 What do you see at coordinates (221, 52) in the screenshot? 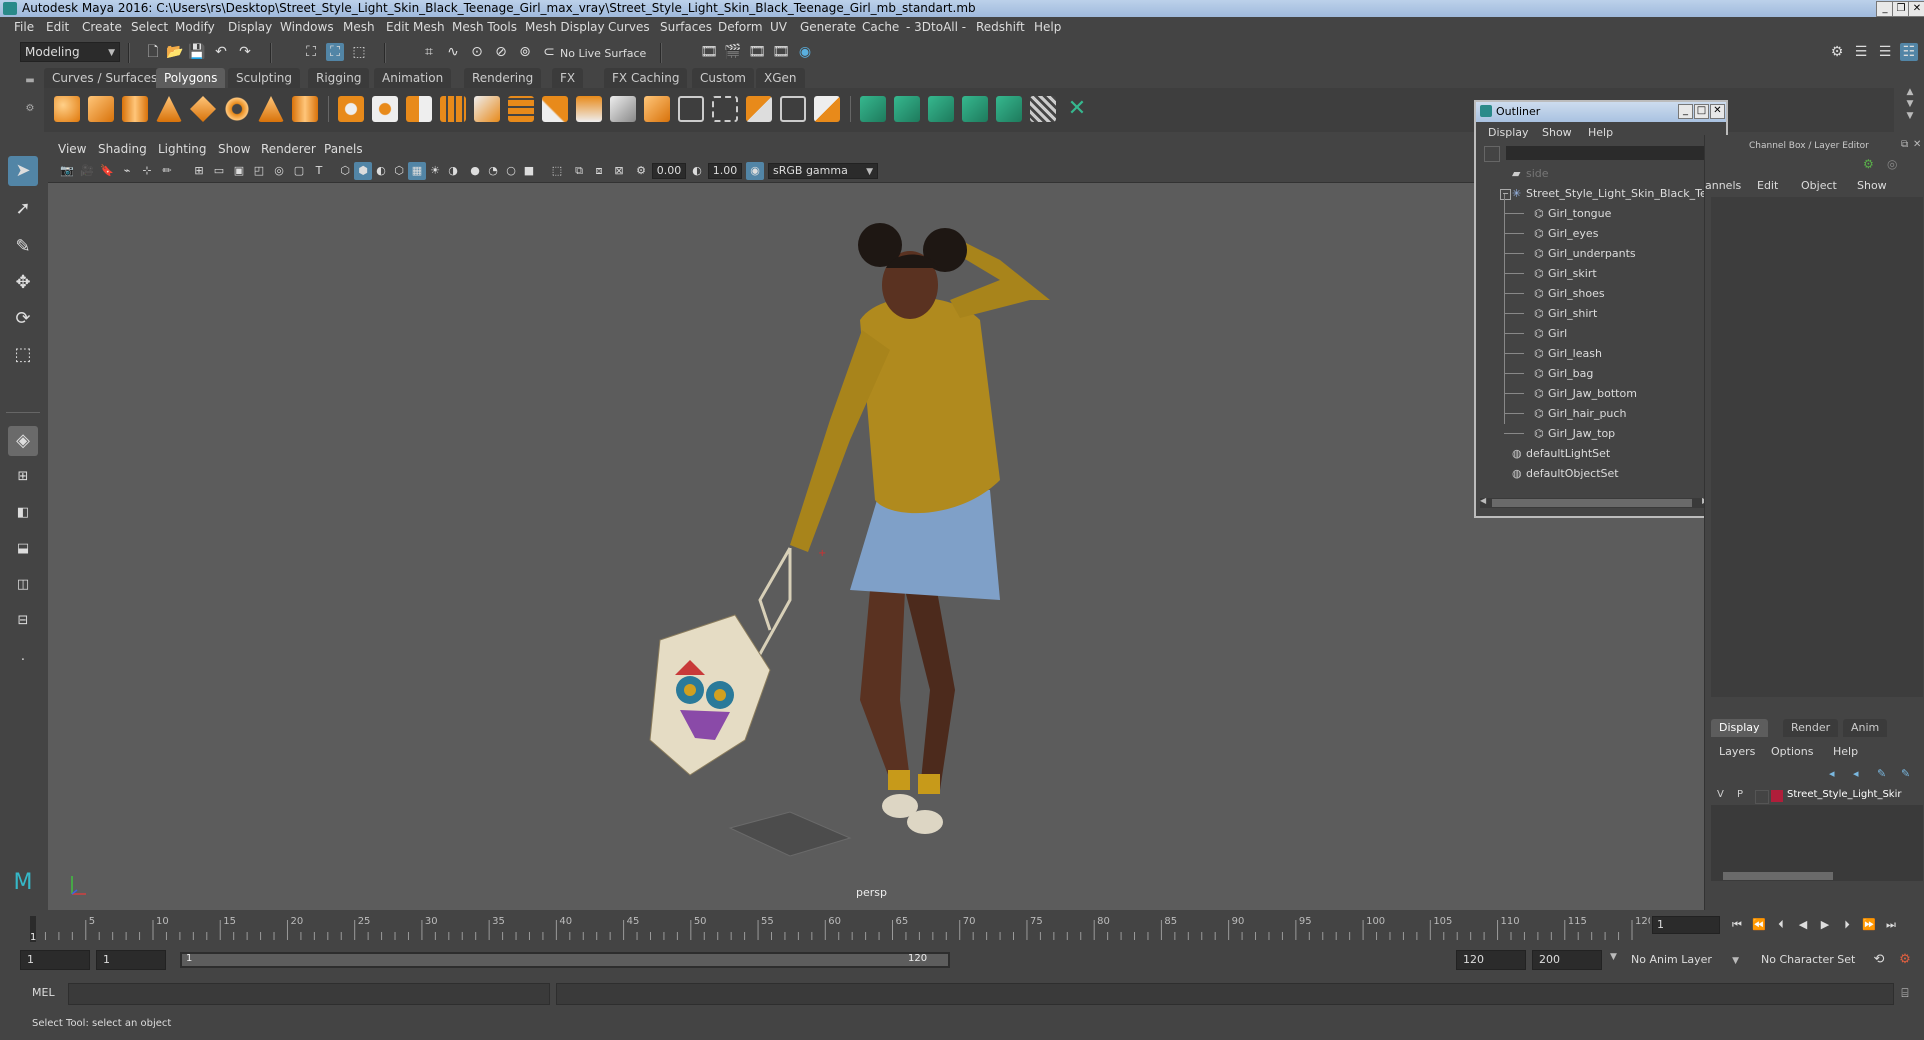
I see `undo-icon: ↶` at bounding box center [221, 52].